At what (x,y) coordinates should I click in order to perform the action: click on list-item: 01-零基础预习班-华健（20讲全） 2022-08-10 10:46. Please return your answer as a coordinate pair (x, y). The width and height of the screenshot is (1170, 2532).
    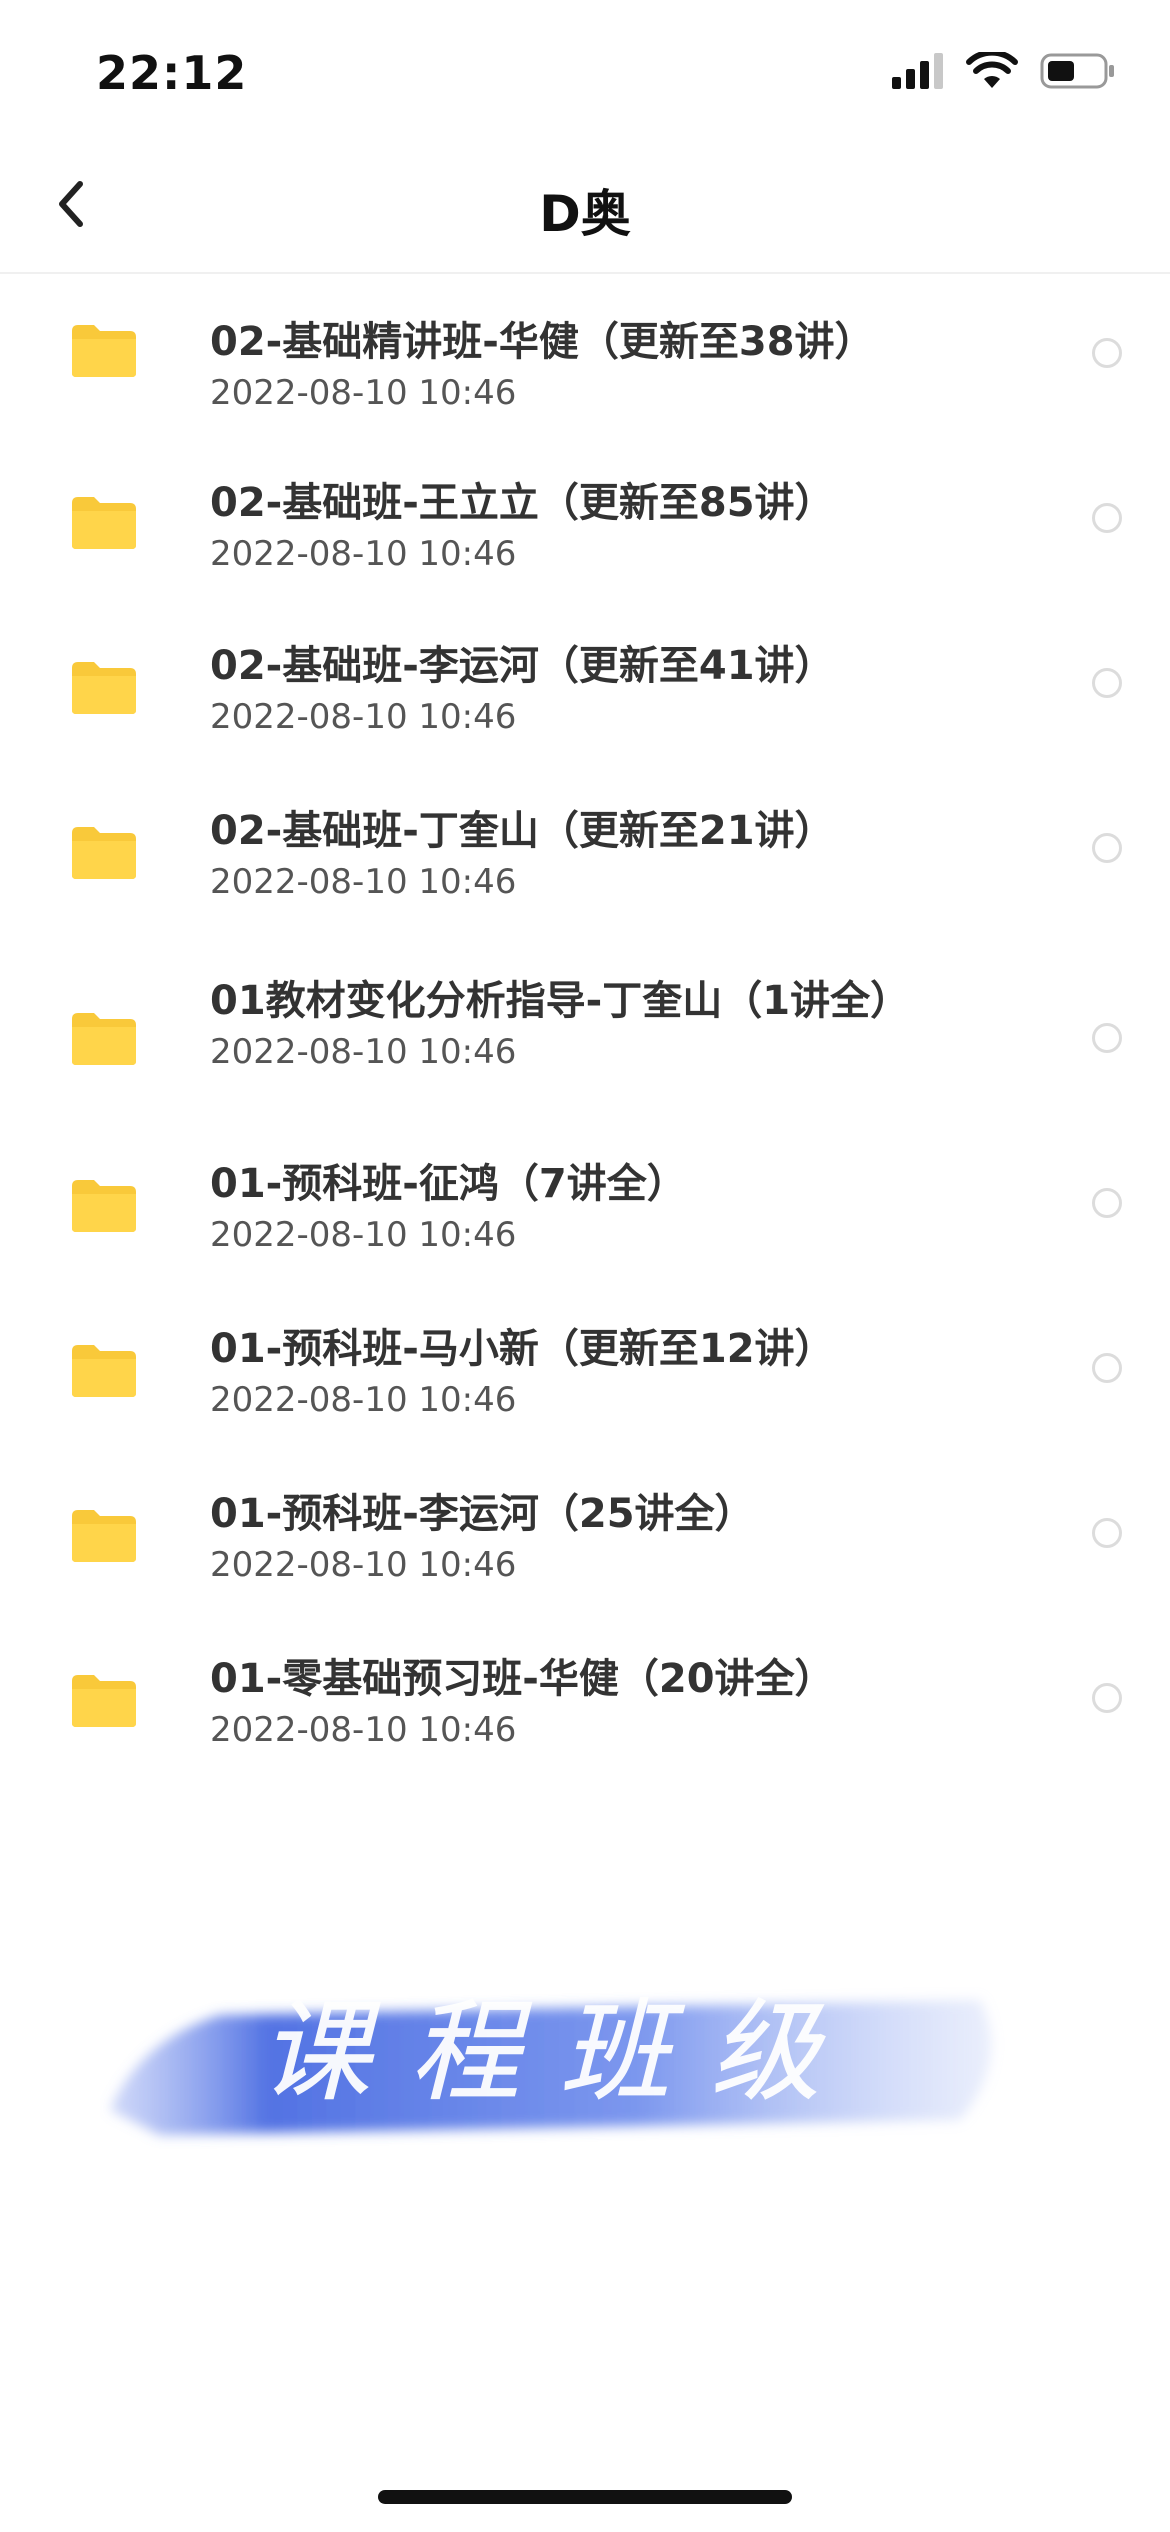
    Looking at the image, I should click on (585, 1725).